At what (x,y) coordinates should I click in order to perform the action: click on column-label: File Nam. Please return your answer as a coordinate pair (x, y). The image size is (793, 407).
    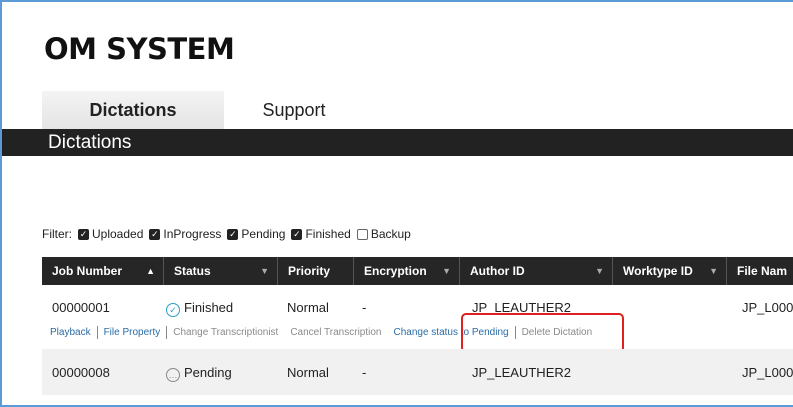
    Looking at the image, I should click on (762, 271).